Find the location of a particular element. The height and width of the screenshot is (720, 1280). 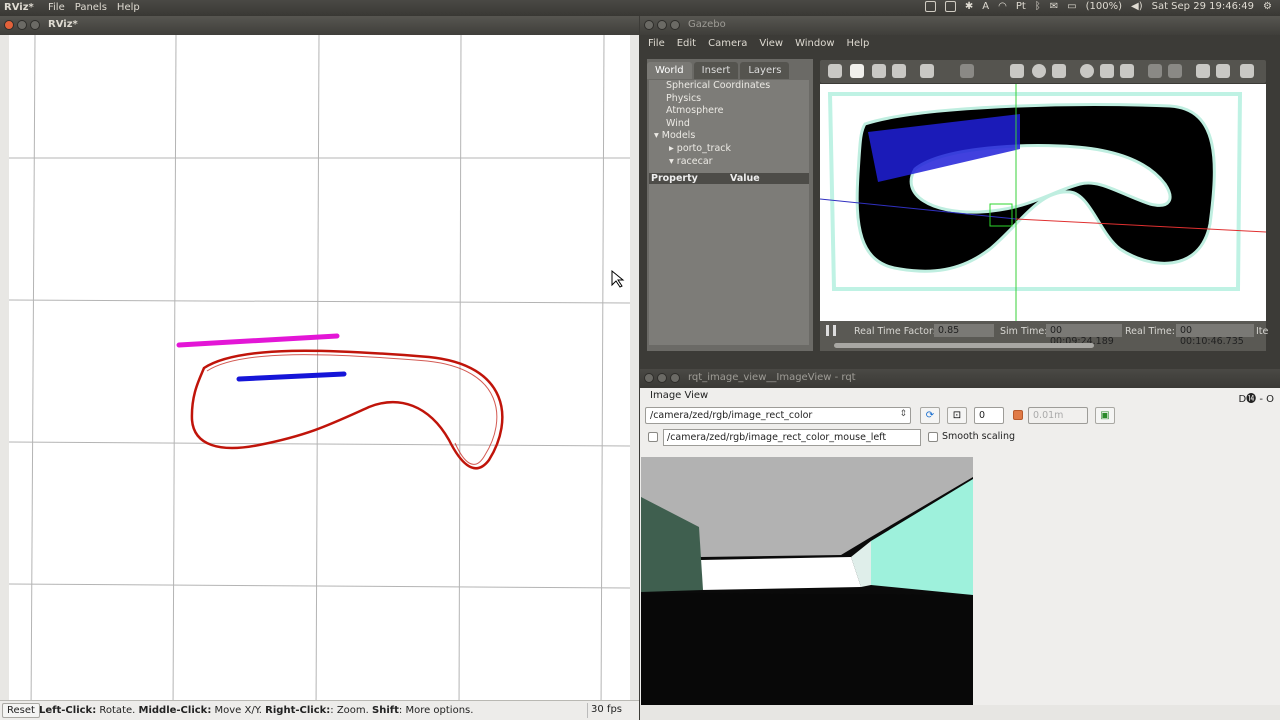

tree-item-physics: Physics is located at coordinates (729, 99).